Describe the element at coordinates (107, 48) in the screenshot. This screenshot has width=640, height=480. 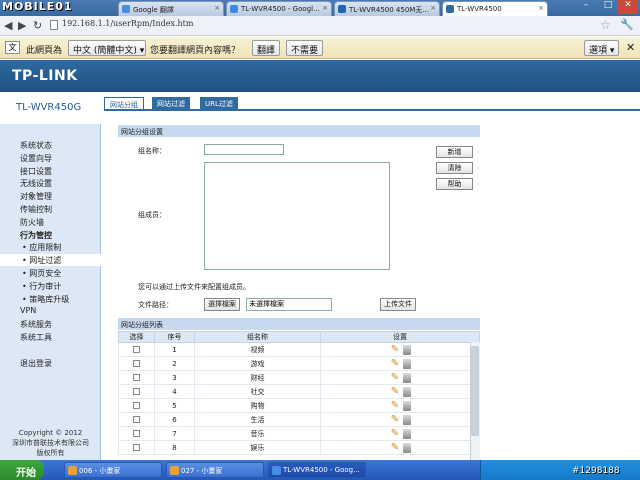
I see `language-select: 中文 (簡體中文) ▾` at that location.